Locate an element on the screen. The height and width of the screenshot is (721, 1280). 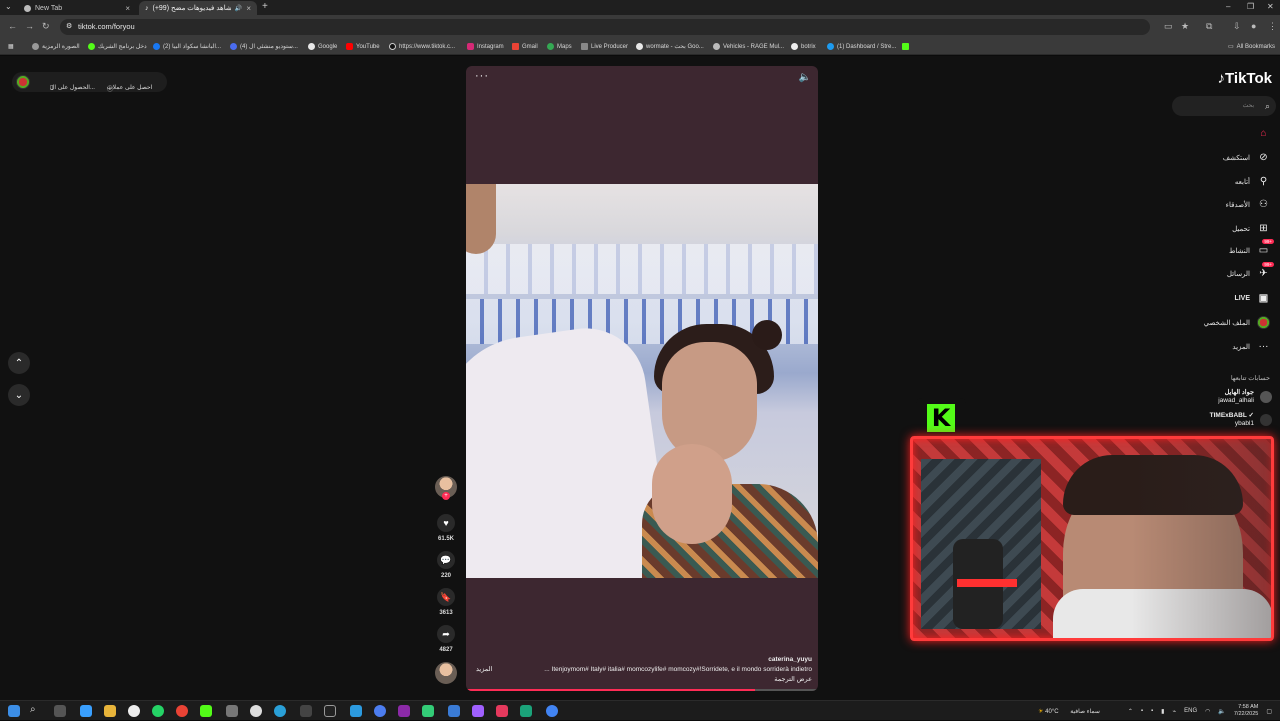
language-indicator: ENG is located at coordinates (1190, 711).